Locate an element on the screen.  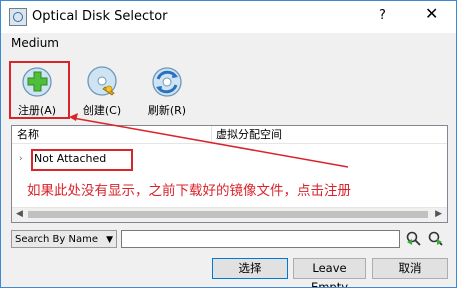
scroll-thumb is located at coordinates (228, 214).